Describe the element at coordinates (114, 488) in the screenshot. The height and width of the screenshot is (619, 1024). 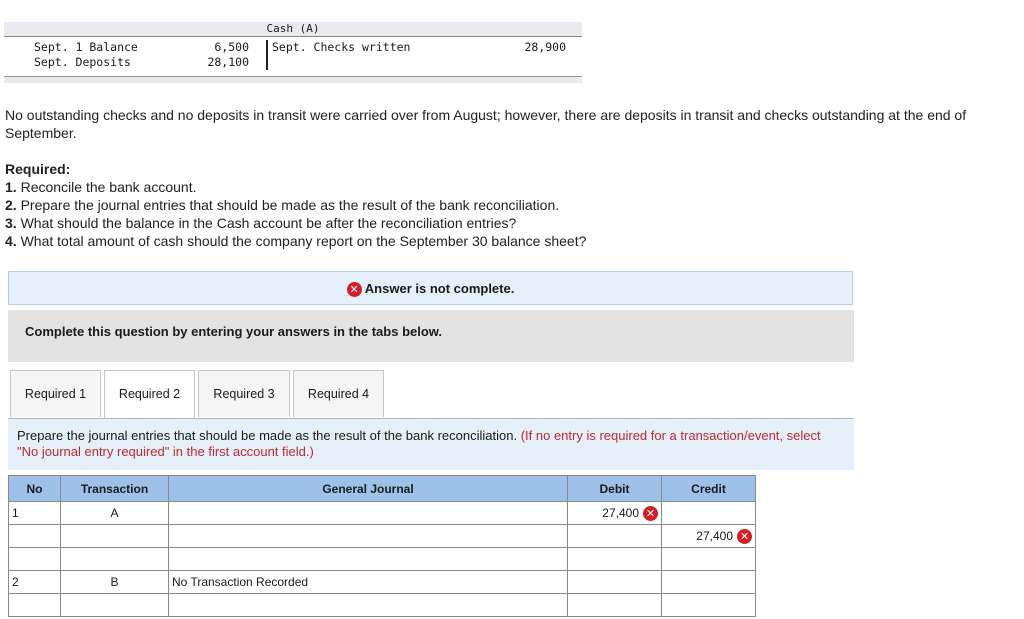
I see `col-header-transaction: Transaction` at that location.